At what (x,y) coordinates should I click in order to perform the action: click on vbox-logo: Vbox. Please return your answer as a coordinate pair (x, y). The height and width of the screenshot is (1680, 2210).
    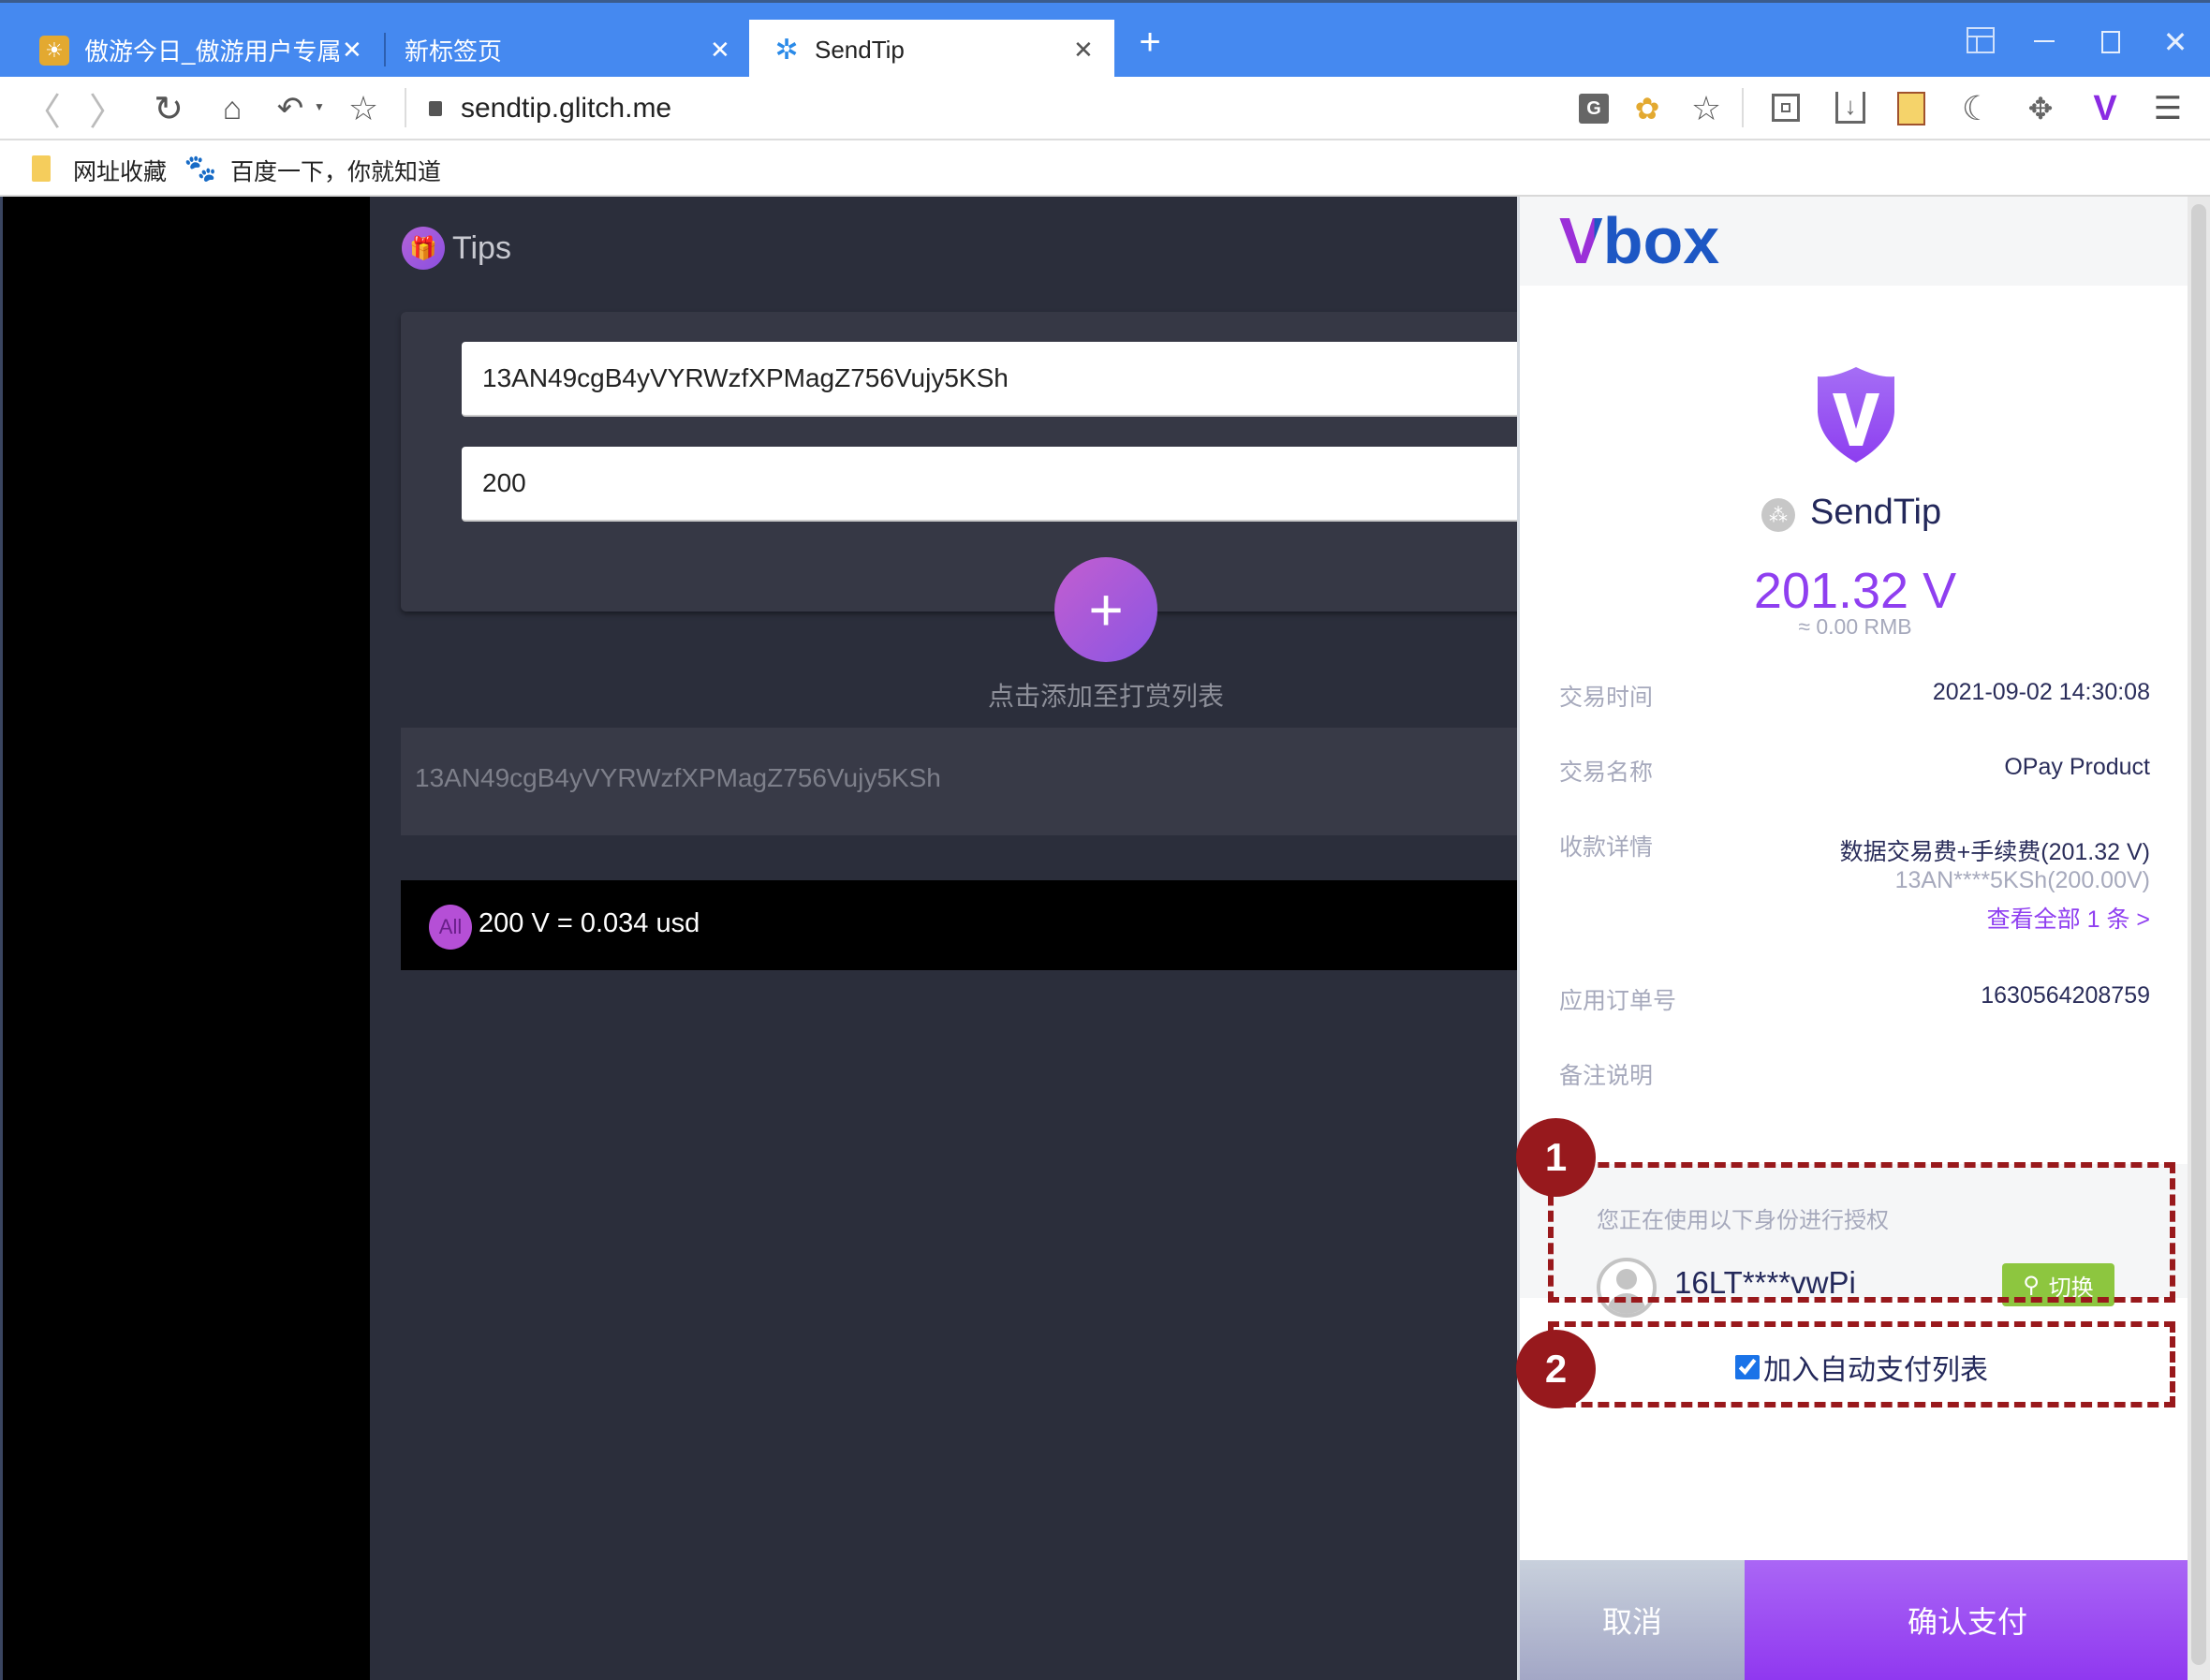
    Looking at the image, I should click on (1639, 241).